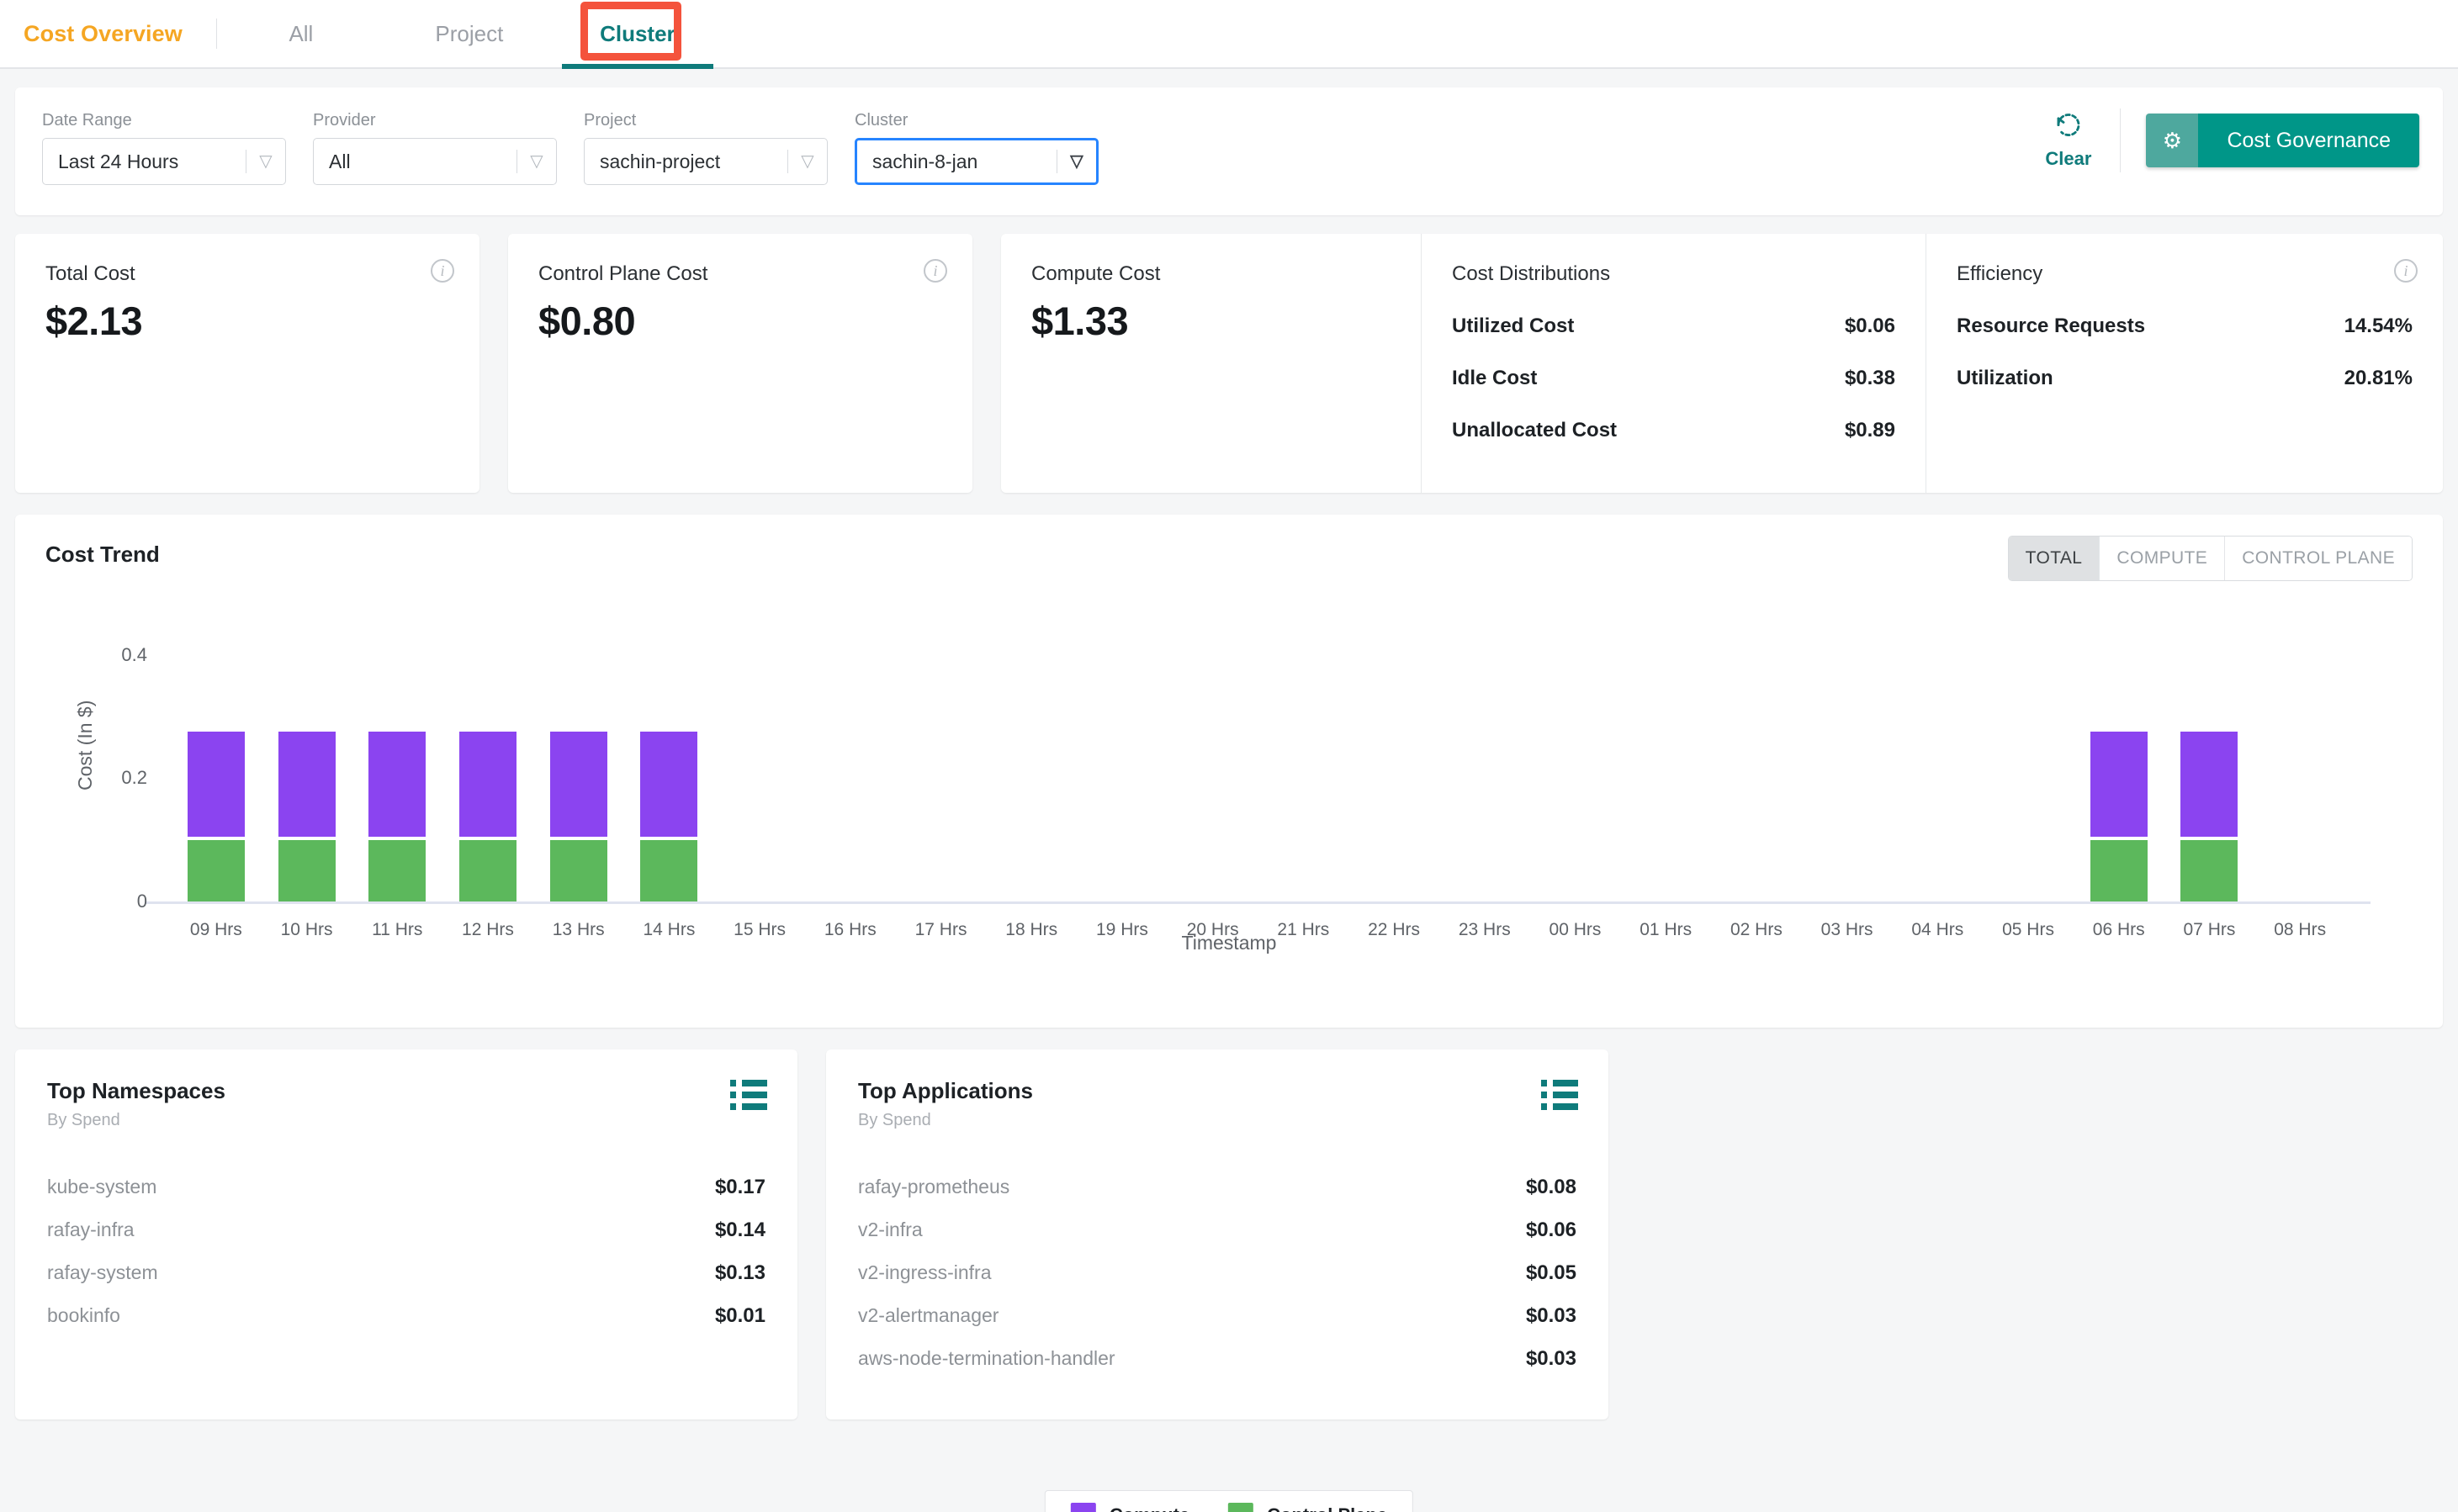  What do you see at coordinates (638, 34) in the screenshot?
I see `tab-cluster: Cluster` at bounding box center [638, 34].